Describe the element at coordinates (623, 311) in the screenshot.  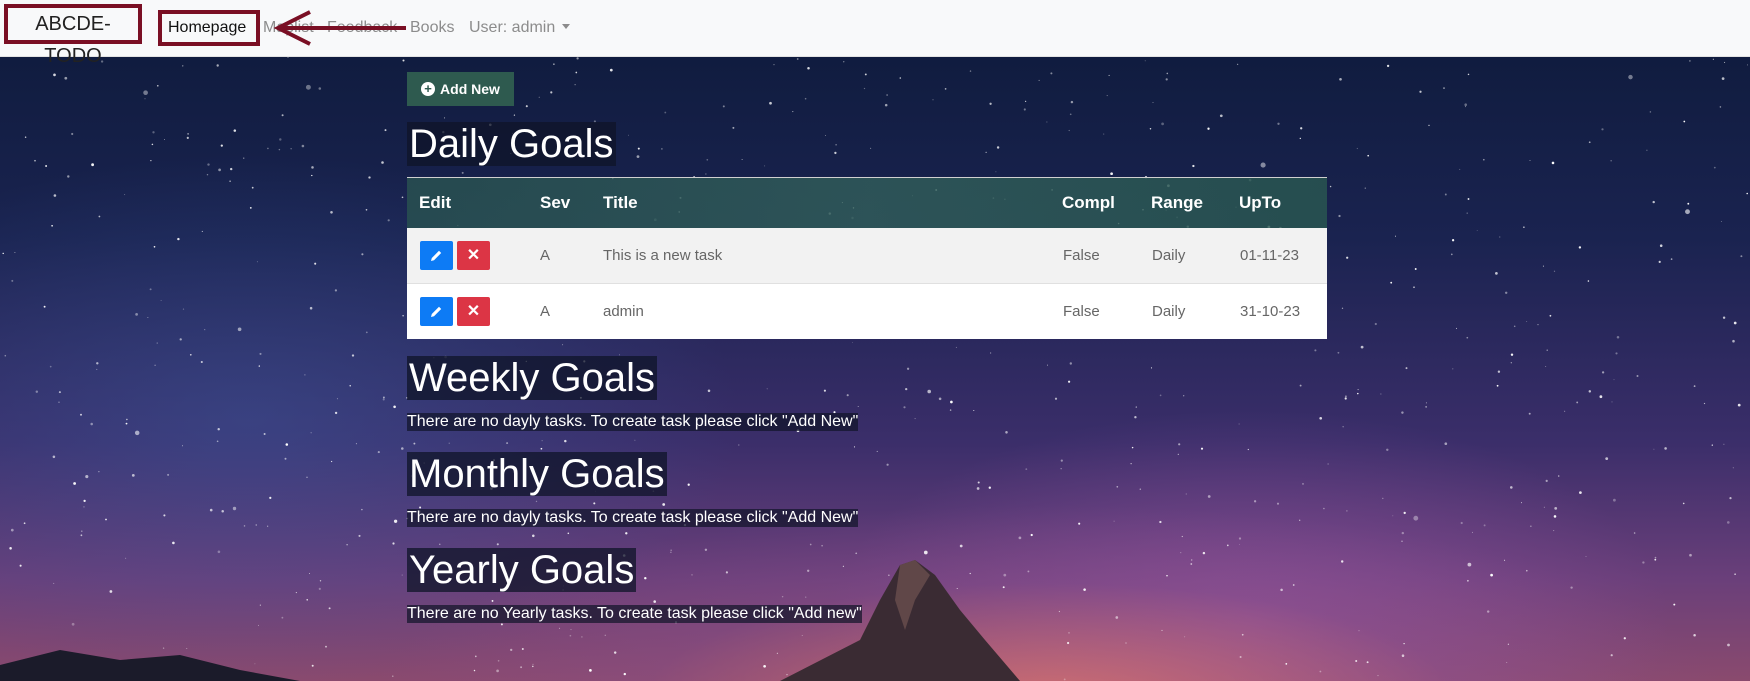
I see `cell-title: admin` at that location.